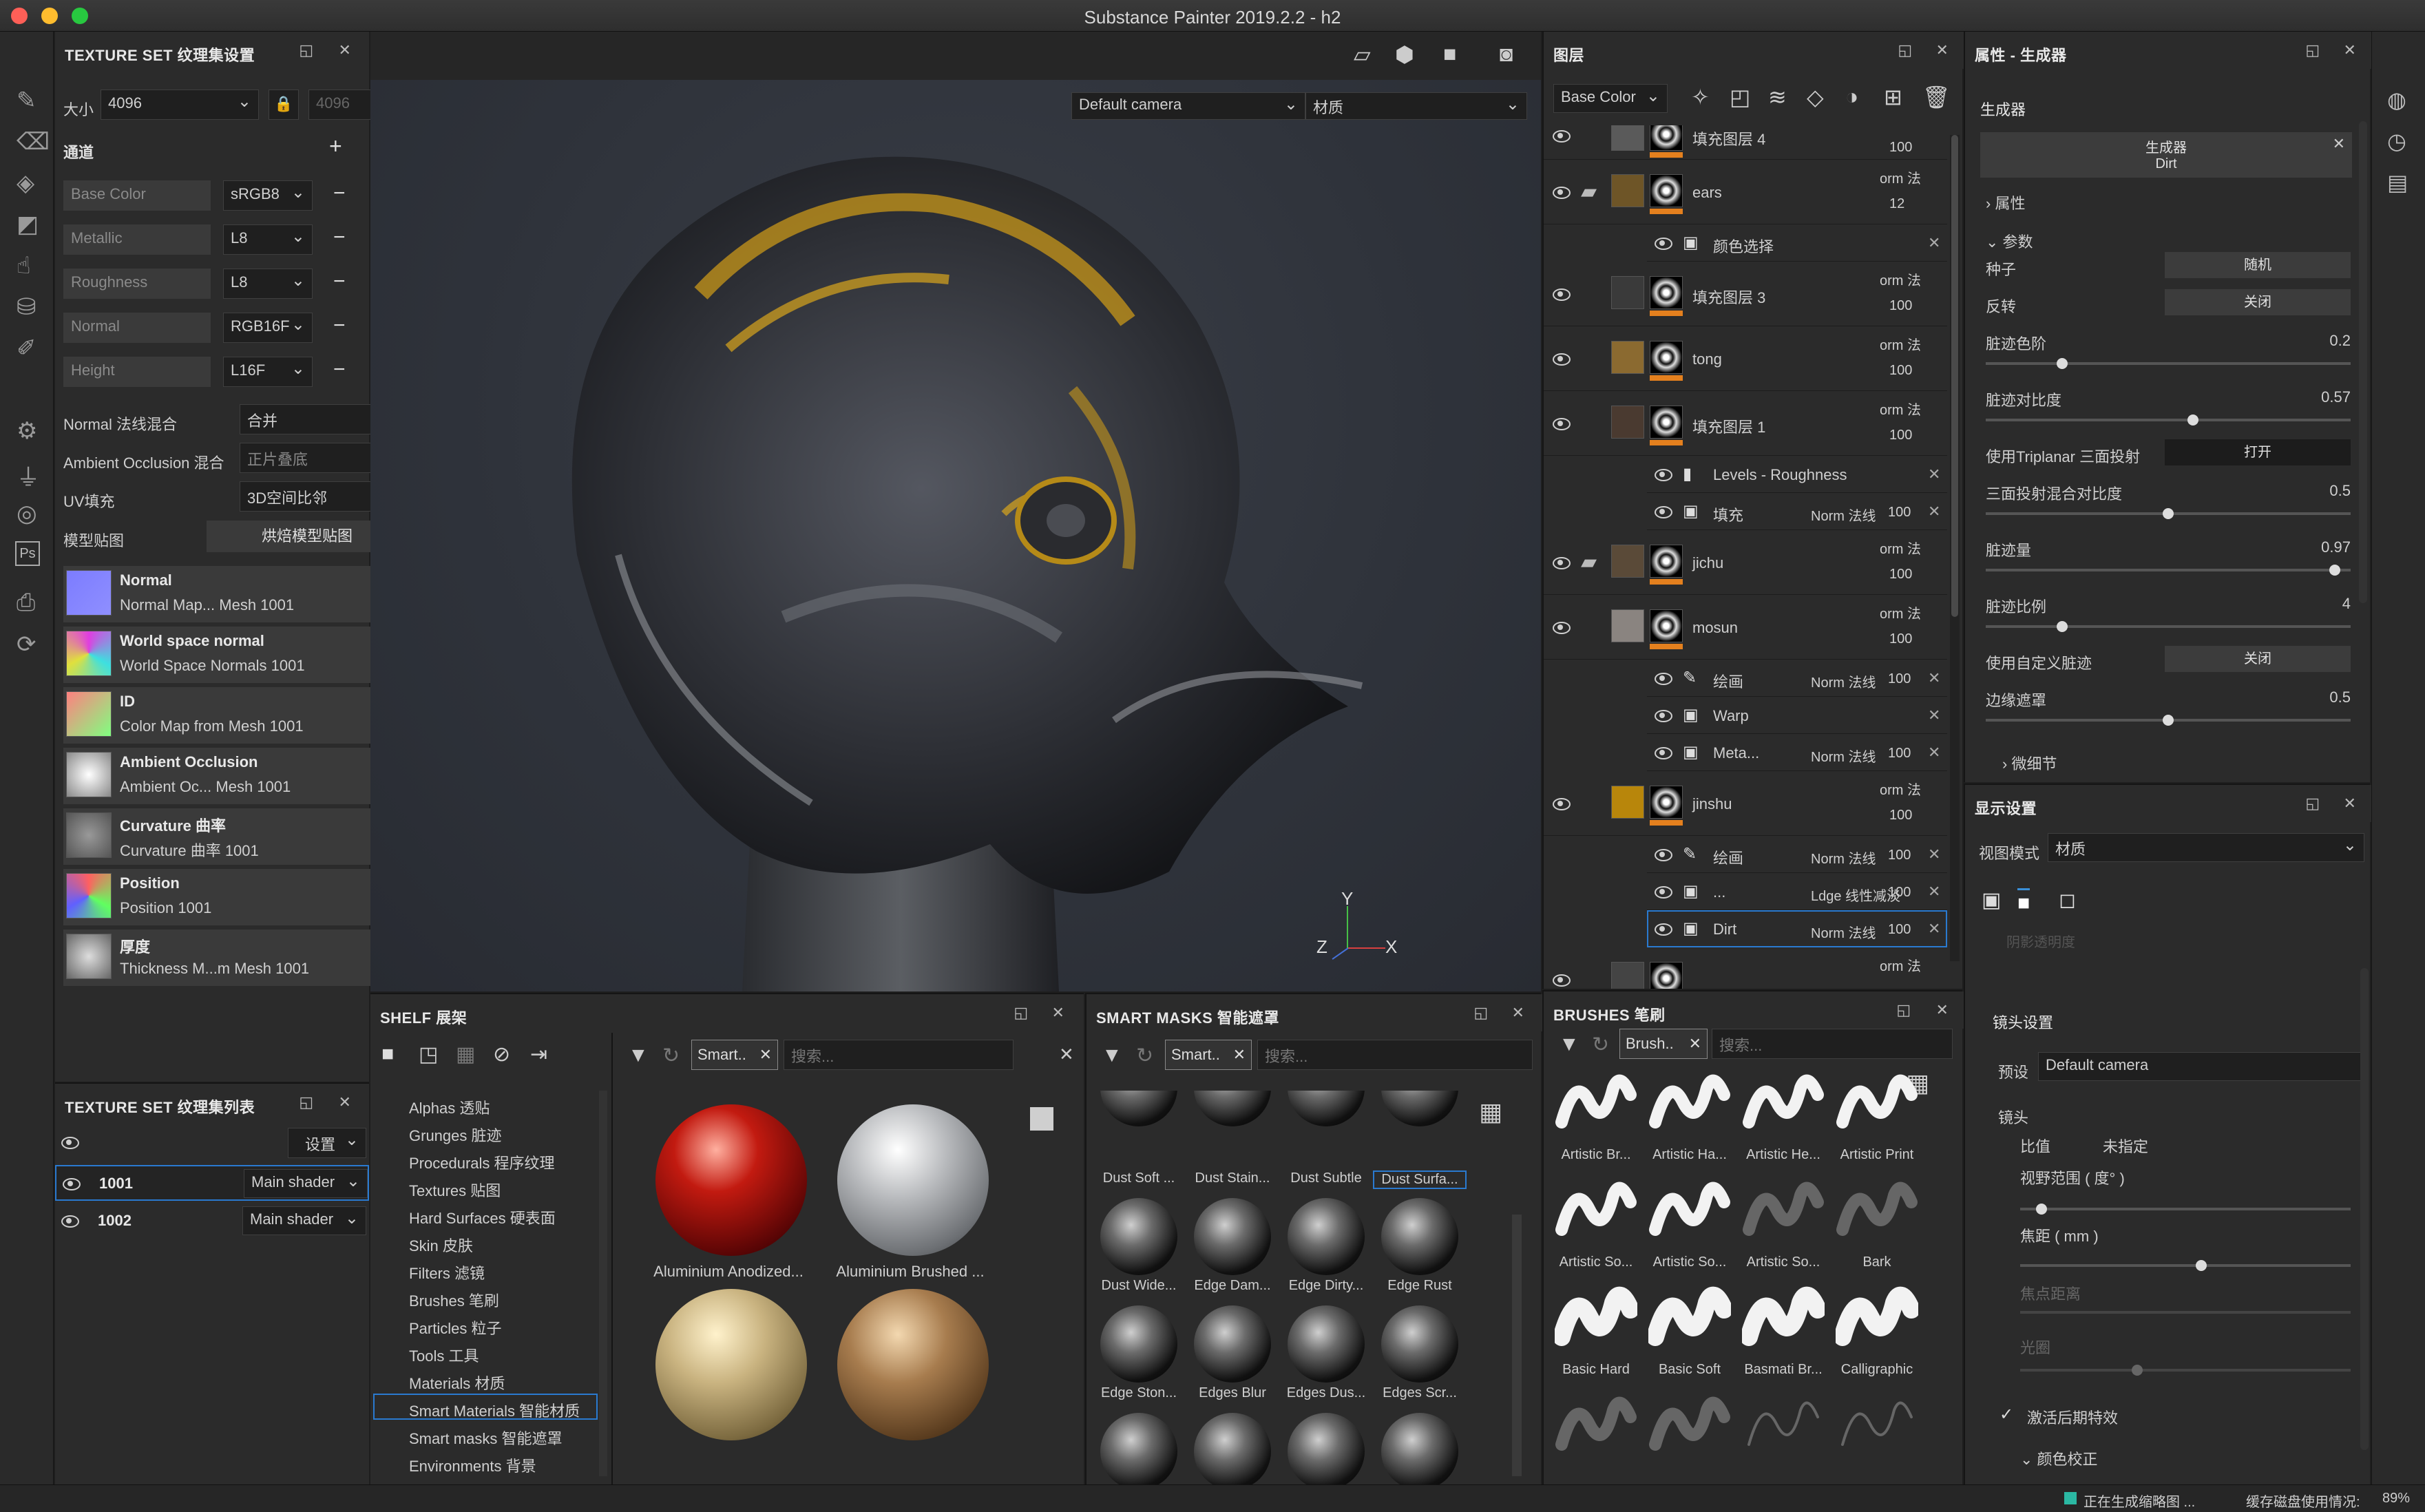 The height and width of the screenshot is (1512, 2425). I want to click on bake-icon: ⏚, so click(28, 475).